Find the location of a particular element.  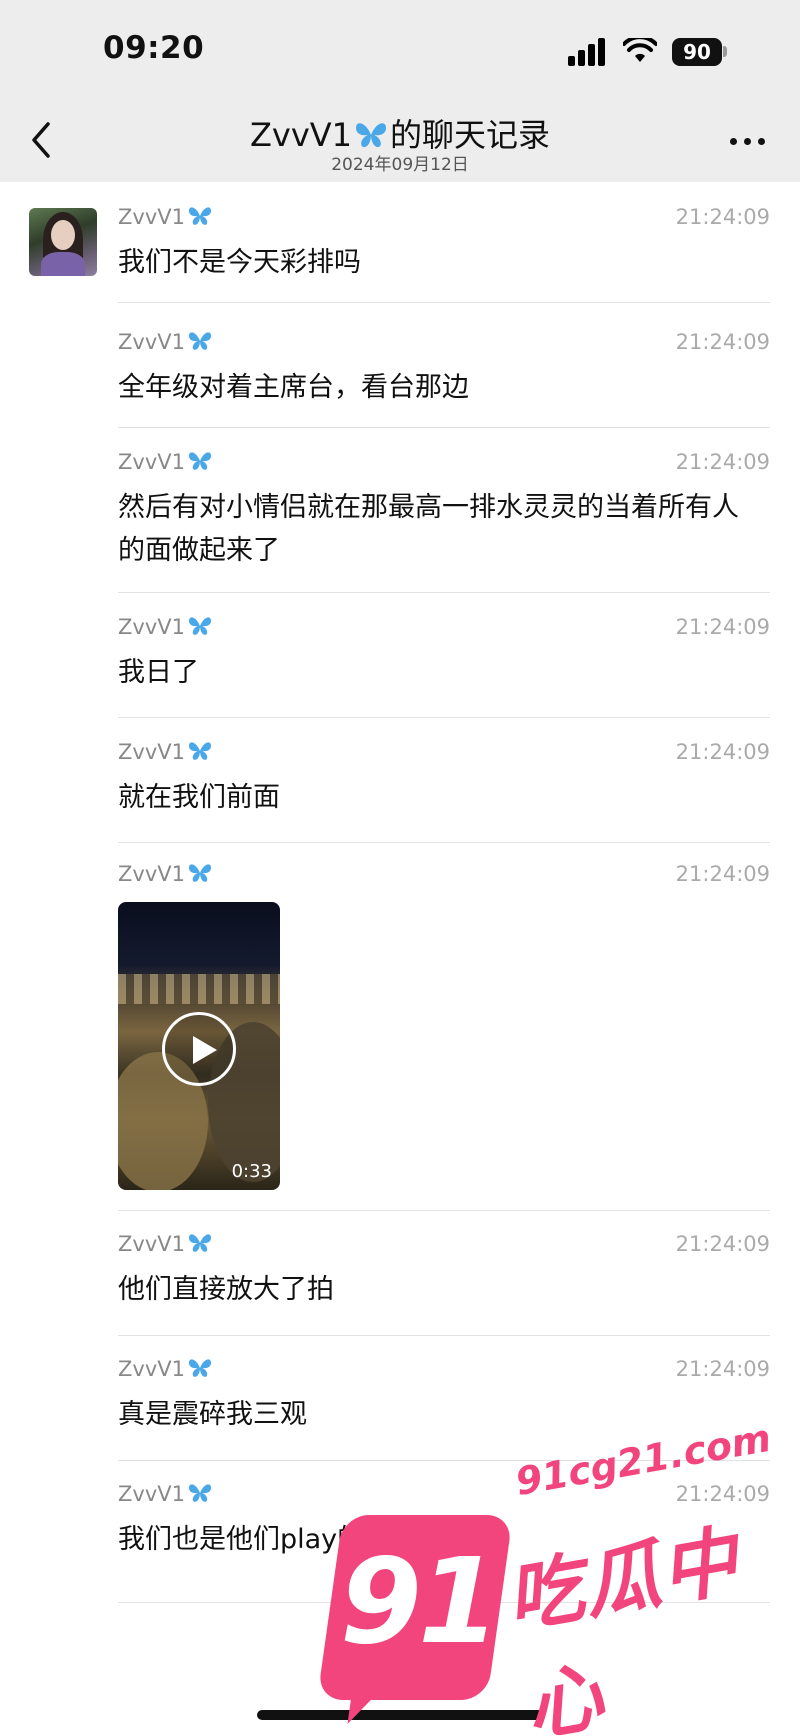

message-text: 我们也是他们play的一环吗 is located at coordinates (282, 1539).